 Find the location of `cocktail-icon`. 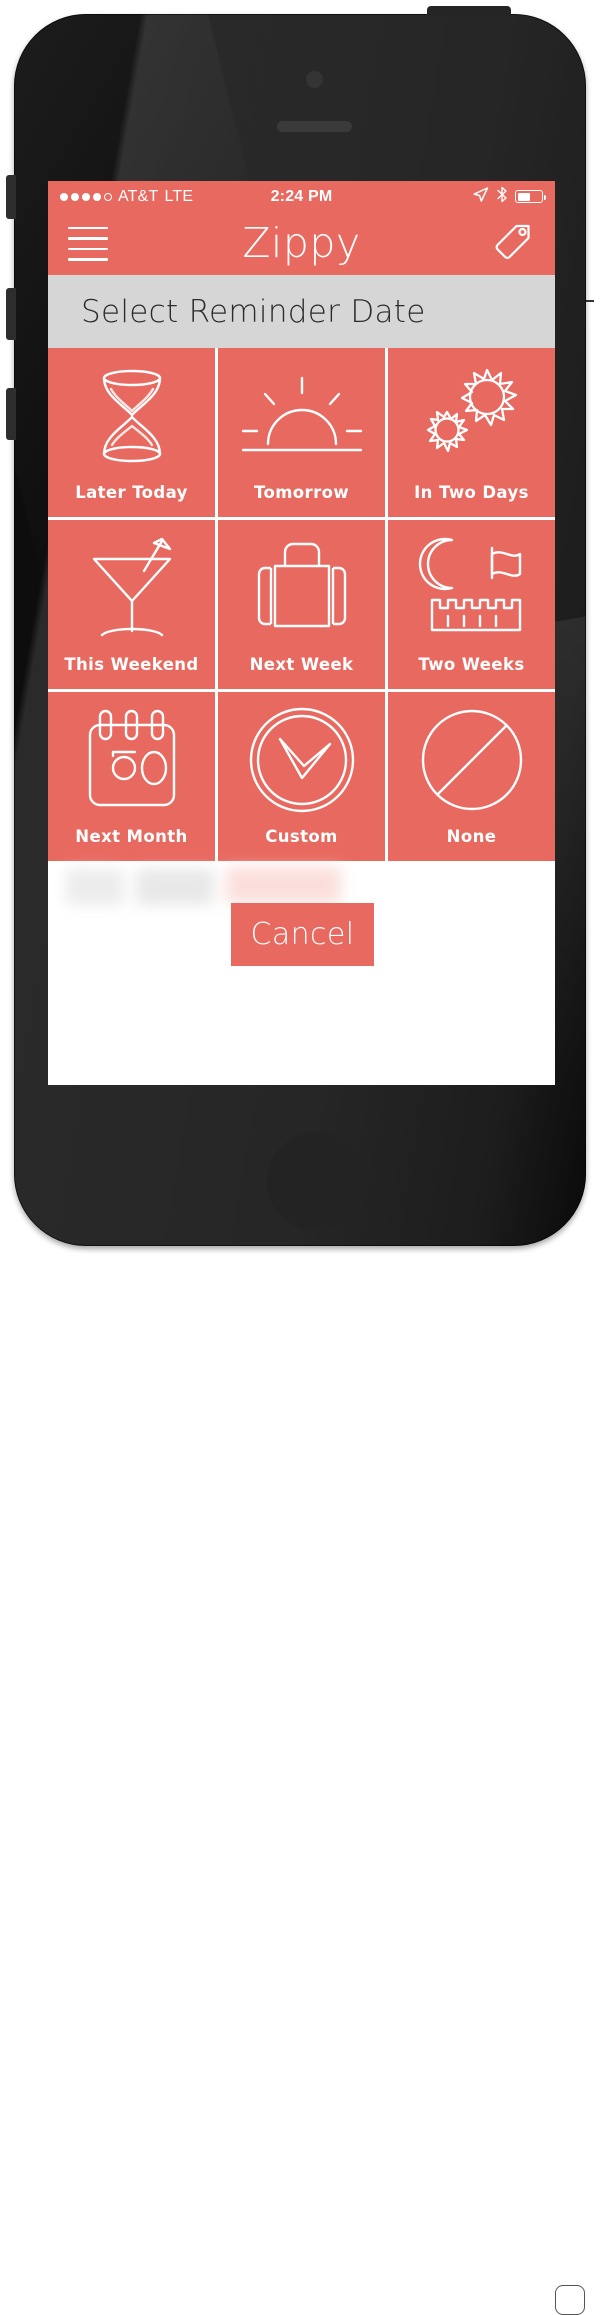

cocktail-icon is located at coordinates (131, 587).